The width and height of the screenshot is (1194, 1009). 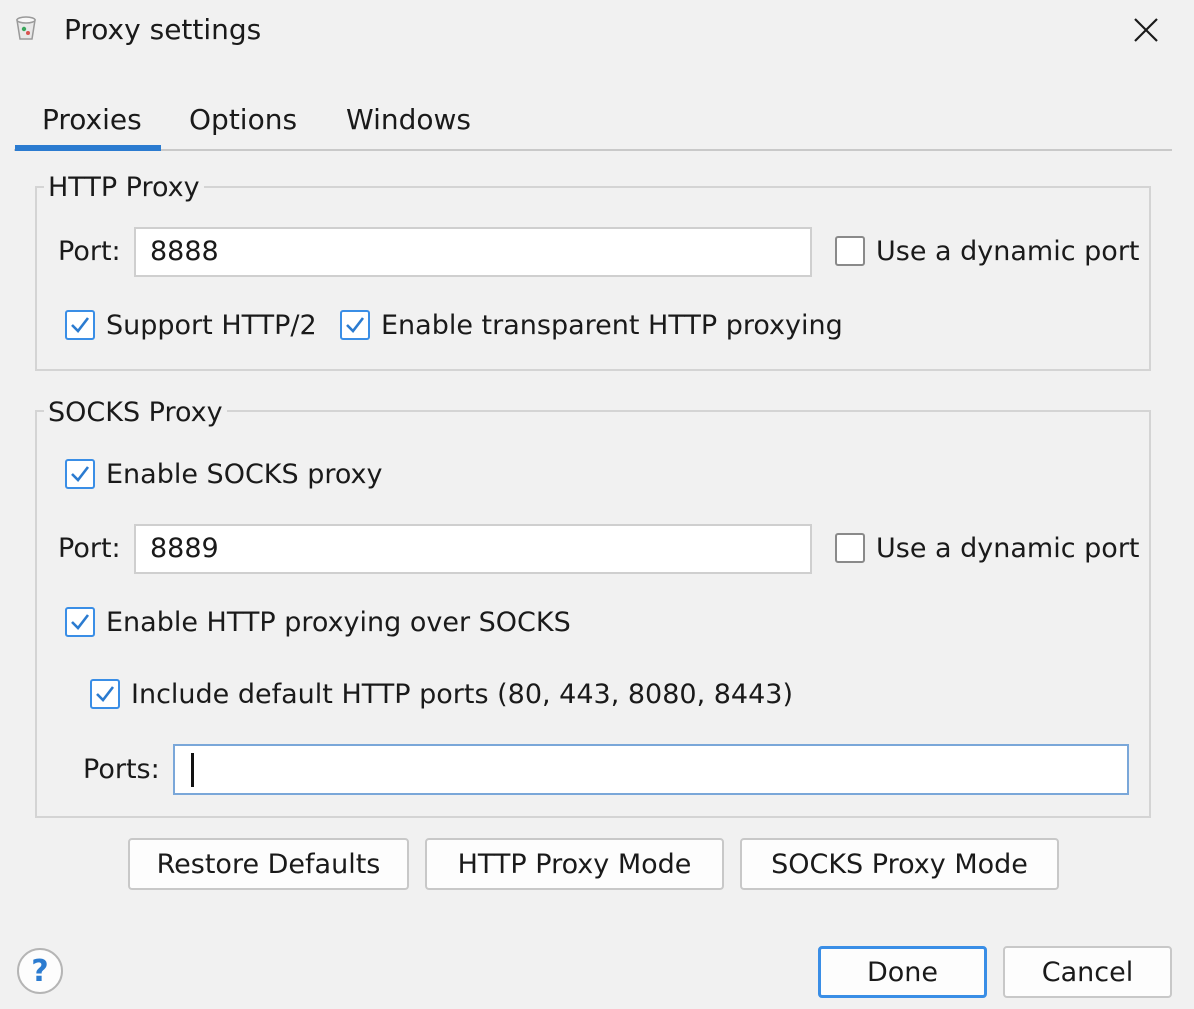 What do you see at coordinates (135, 413) in the screenshot?
I see `socks-proxy-group-title: SOCKS Proxy` at bounding box center [135, 413].